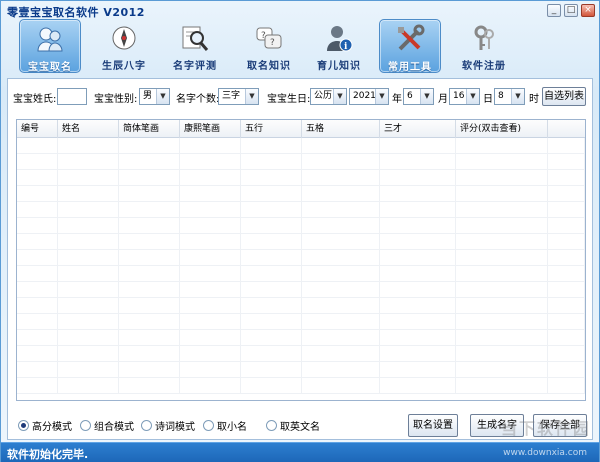 The image size is (600, 462). I want to click on naming-settings-button: 取名设置, so click(433, 425).